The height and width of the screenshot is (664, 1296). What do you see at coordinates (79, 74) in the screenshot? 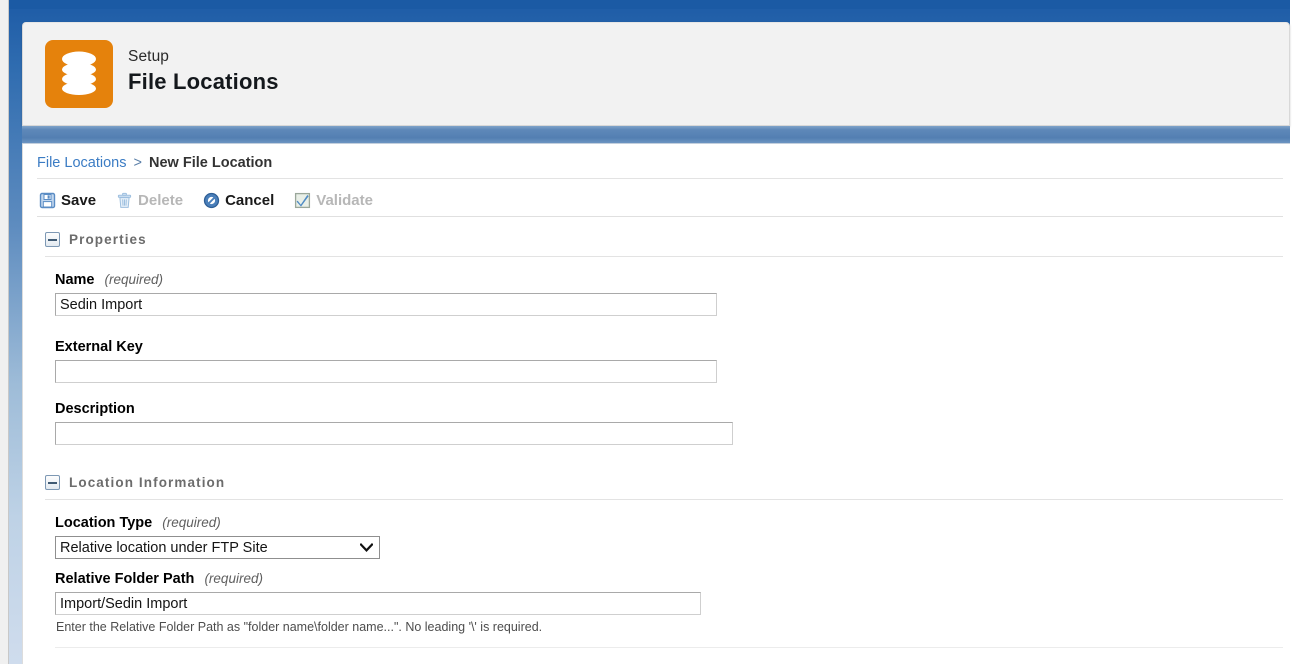
I see `database-stack-icon` at bounding box center [79, 74].